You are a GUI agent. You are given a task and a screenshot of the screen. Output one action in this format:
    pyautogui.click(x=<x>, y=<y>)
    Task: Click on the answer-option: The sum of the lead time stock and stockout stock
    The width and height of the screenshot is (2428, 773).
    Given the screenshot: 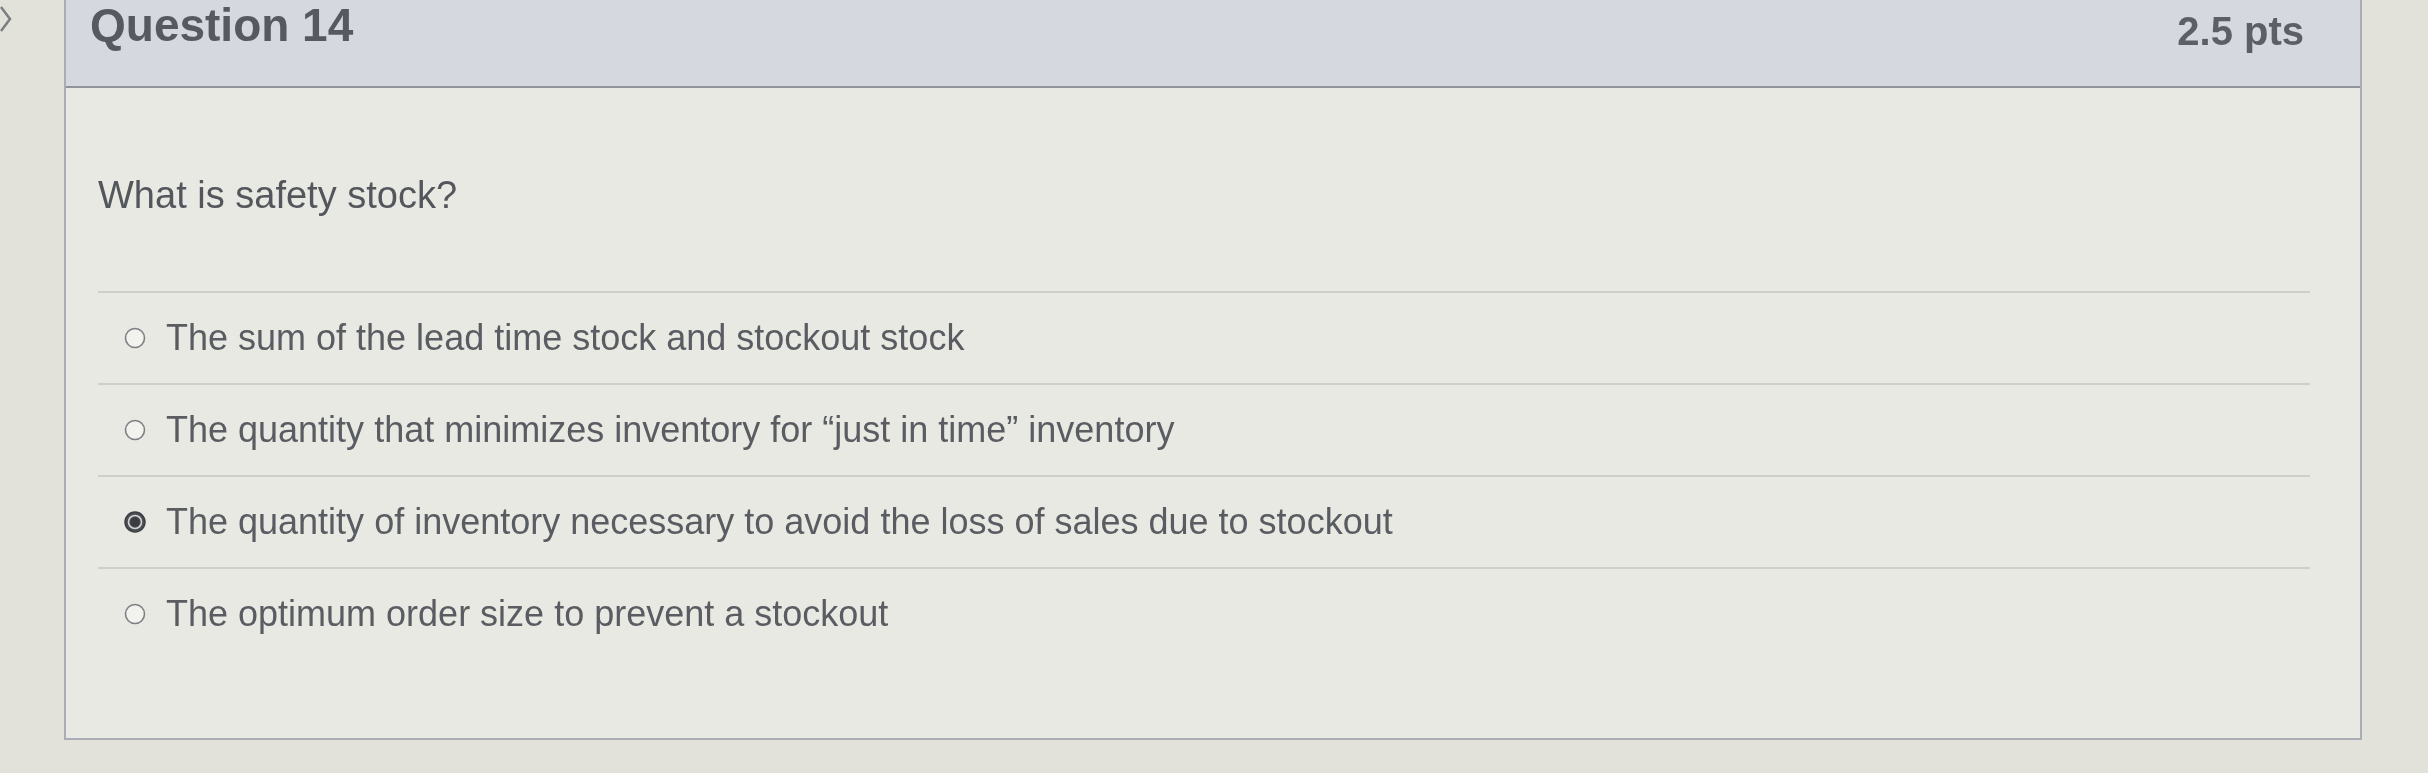 What is the action you would take?
    pyautogui.click(x=544, y=338)
    